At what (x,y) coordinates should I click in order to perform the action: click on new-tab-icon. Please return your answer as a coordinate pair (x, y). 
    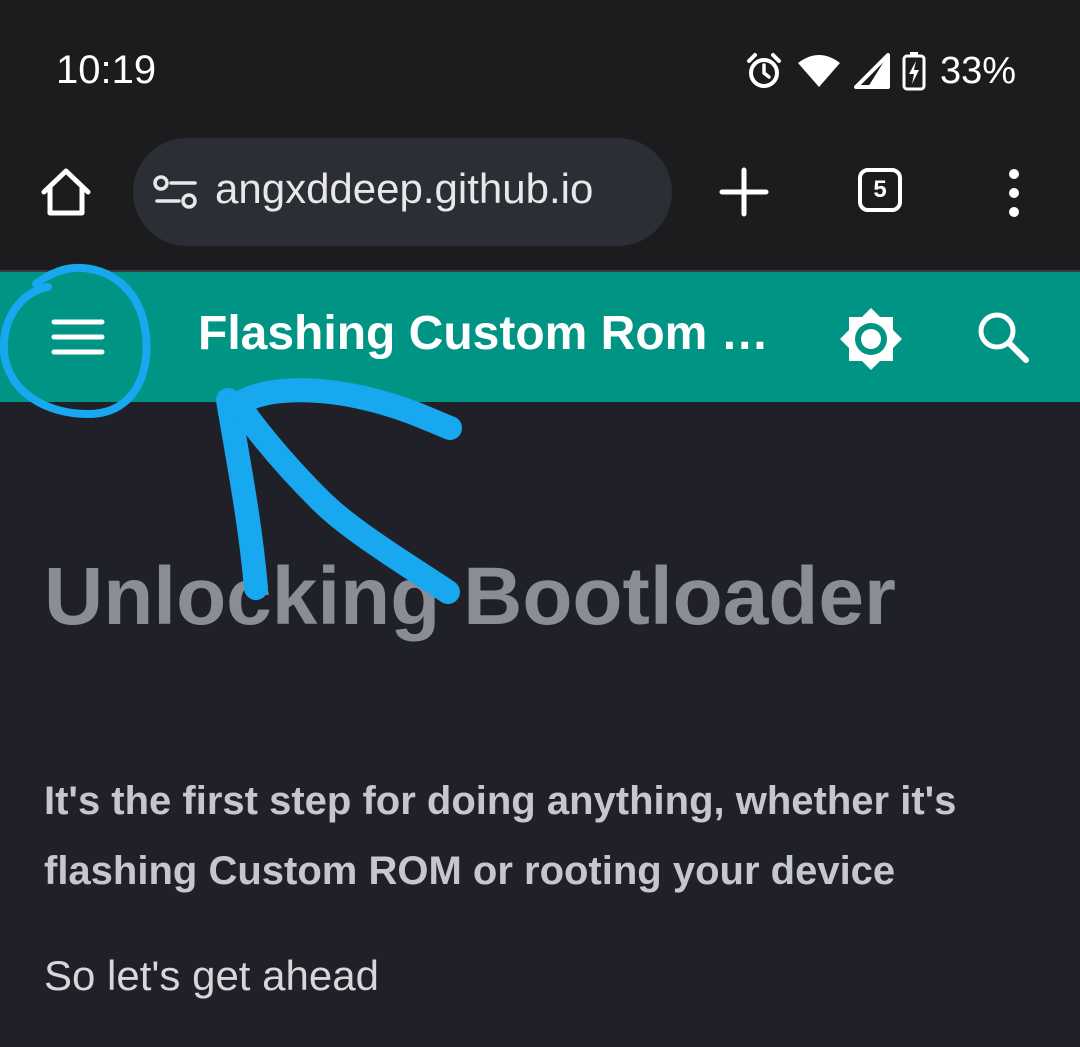
    Looking at the image, I should click on (744, 192).